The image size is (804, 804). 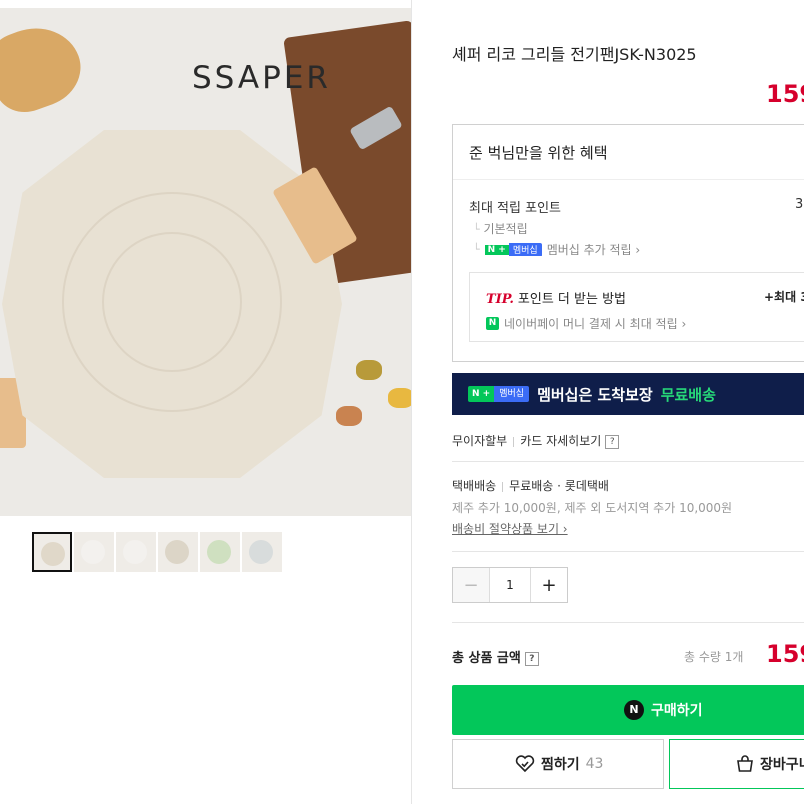 I want to click on wish-label: 찜하기, so click(x=560, y=765).